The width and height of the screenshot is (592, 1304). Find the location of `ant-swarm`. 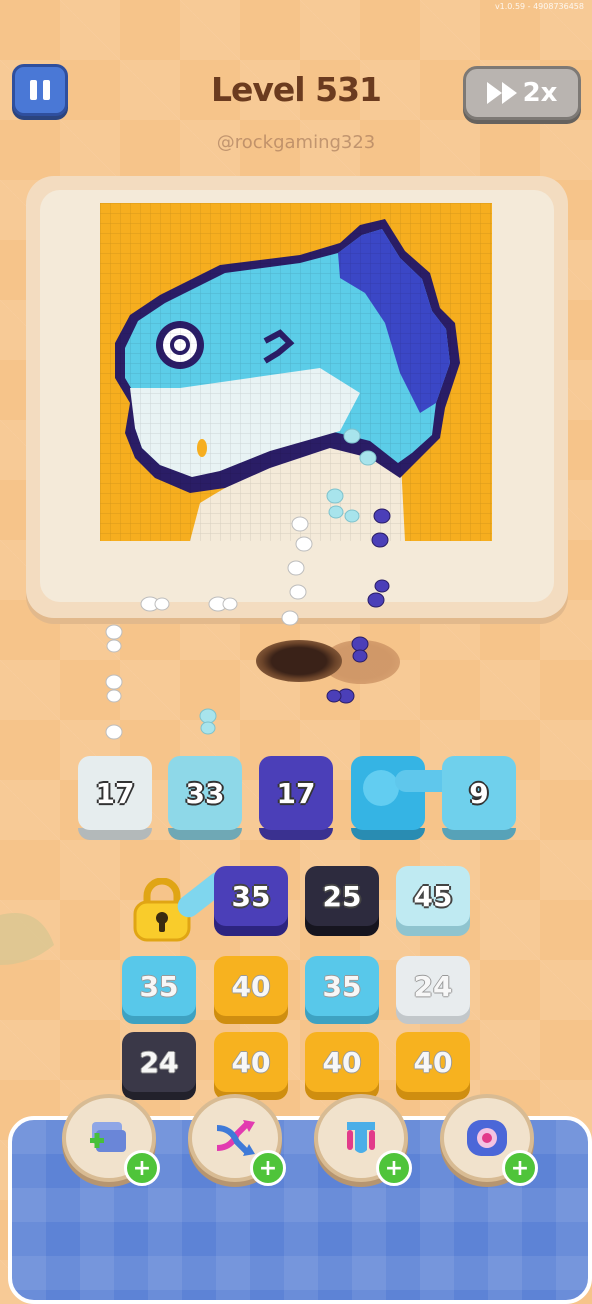

ant-swarm is located at coordinates (248, 584).